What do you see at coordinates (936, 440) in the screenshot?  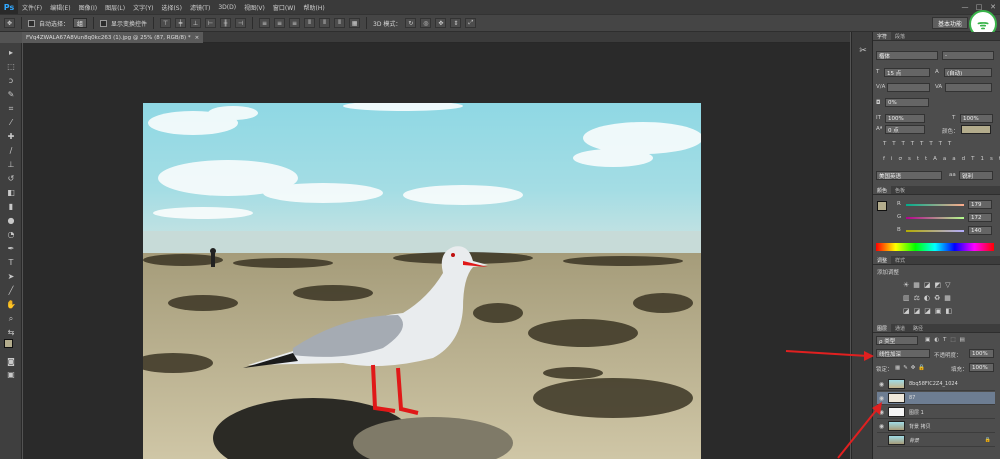 I see `layer-row: 背景 🔒` at bounding box center [936, 440].